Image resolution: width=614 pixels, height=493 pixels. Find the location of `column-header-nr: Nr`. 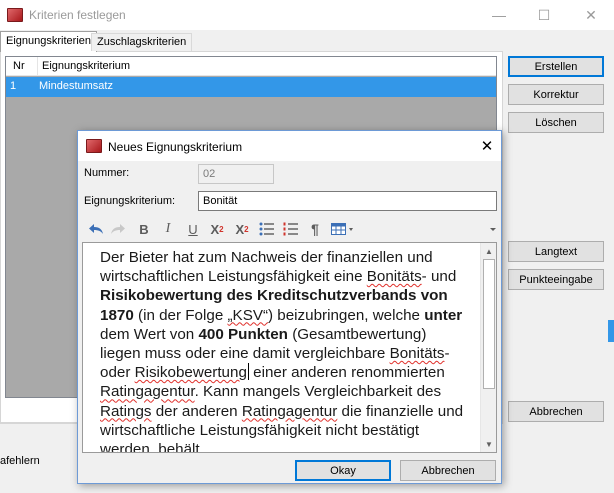

column-header-nr: Nr is located at coordinates (19, 66).